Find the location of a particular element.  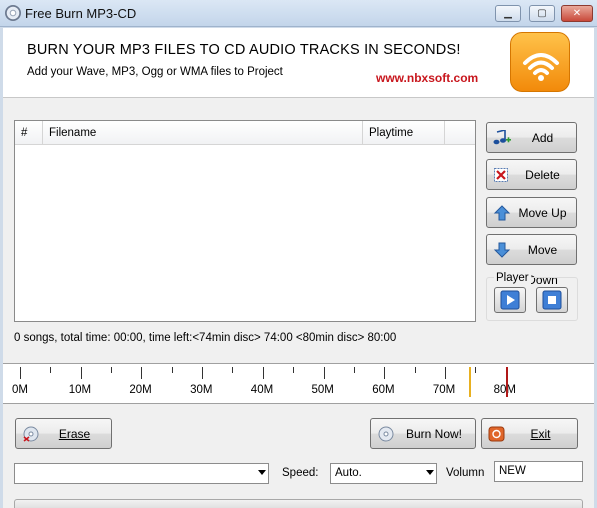

marker-74min is located at coordinates (470, 382).